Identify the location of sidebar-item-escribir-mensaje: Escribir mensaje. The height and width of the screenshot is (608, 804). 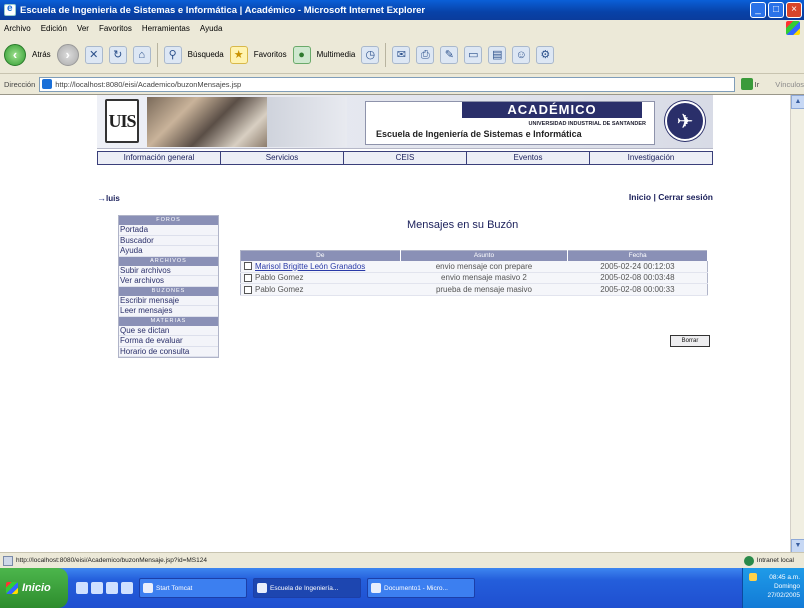
(168, 300).